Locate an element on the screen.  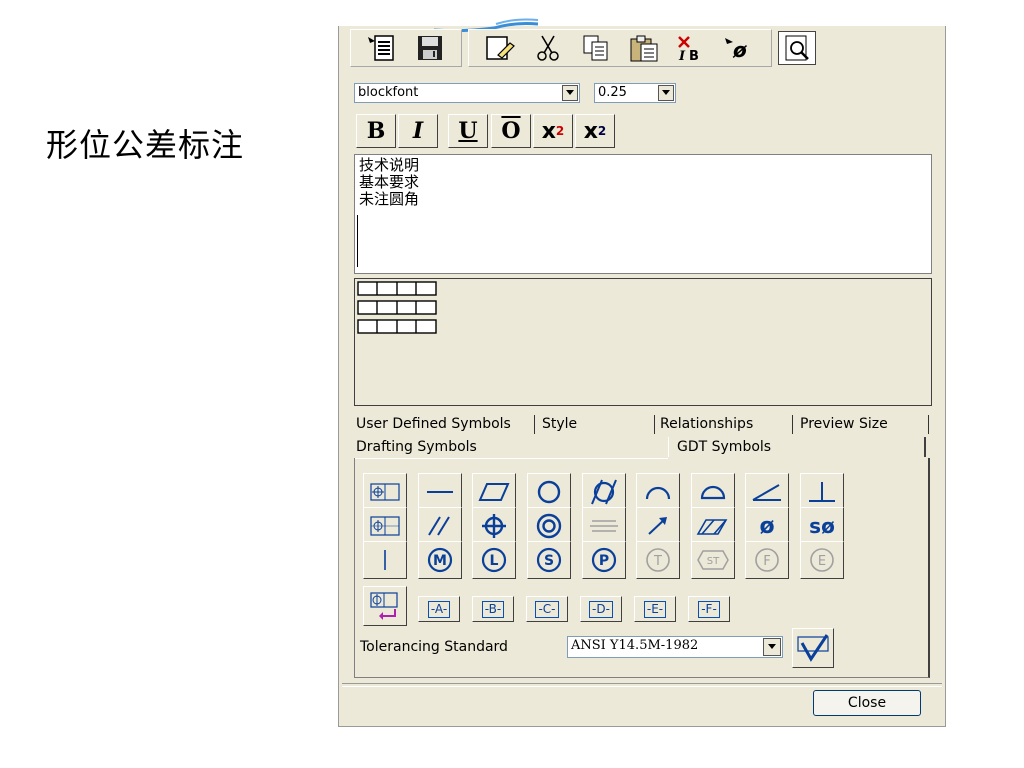
composite-frame-icon is located at coordinates (385, 526).